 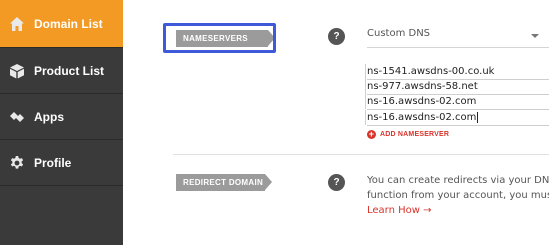 I want to click on section-divider, so click(x=361, y=154).